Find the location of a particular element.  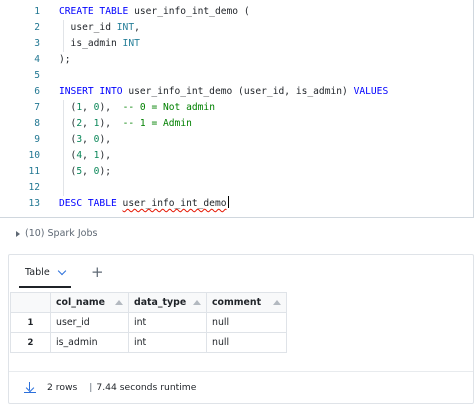

code-text: CREATE TABLE user_info_int_demo ( is located at coordinates (154, 12).